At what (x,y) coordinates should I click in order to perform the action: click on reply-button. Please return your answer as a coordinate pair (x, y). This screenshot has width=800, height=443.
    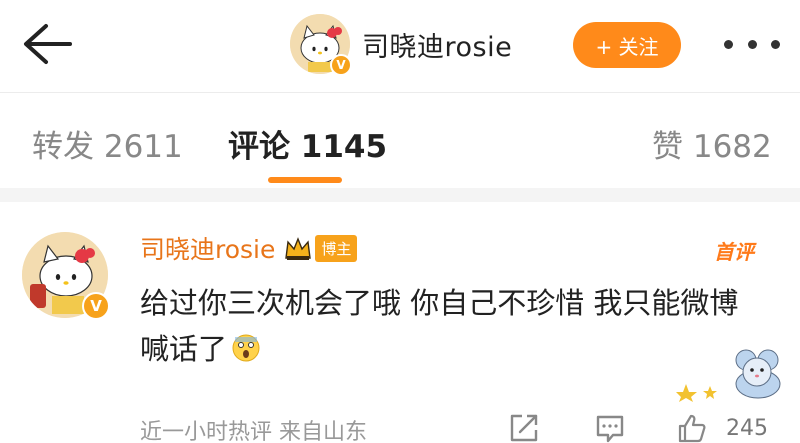
    Looking at the image, I should click on (610, 427).